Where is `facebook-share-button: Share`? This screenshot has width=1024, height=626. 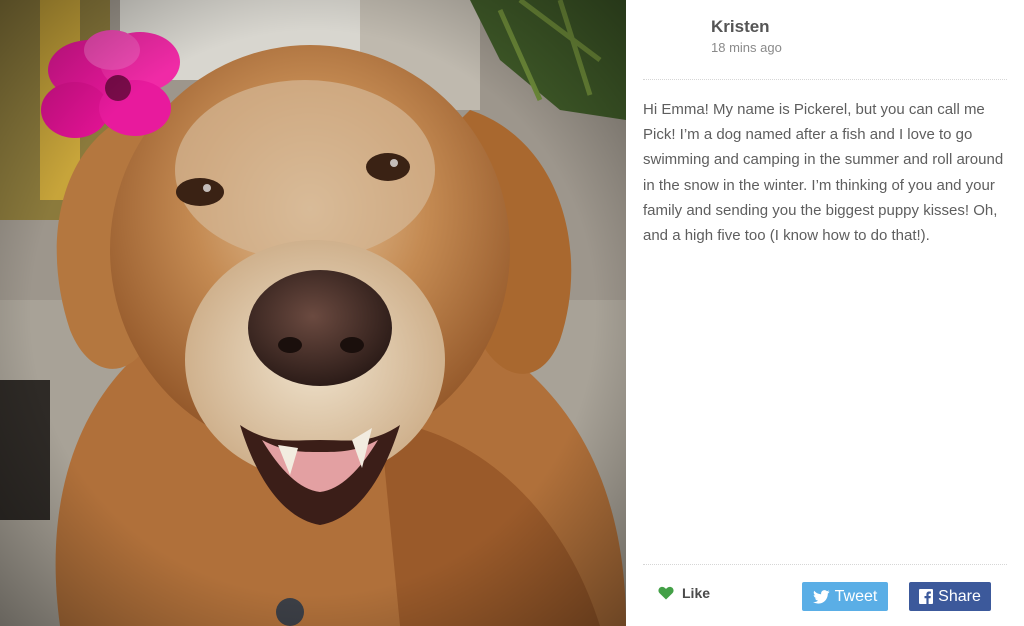 facebook-share-button: Share is located at coordinates (950, 596).